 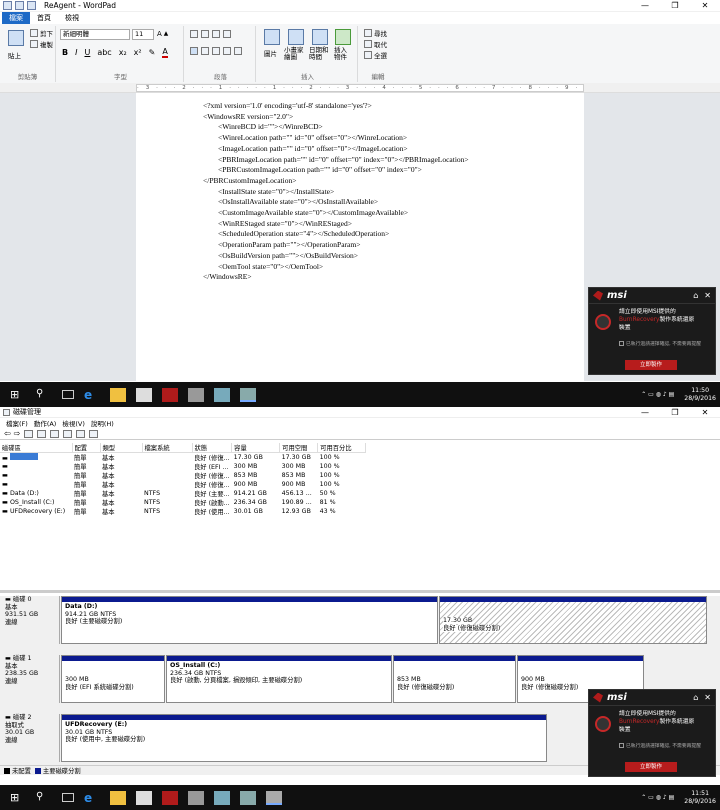 I want to click on menu-file: 檔案(F), so click(x=17, y=423).